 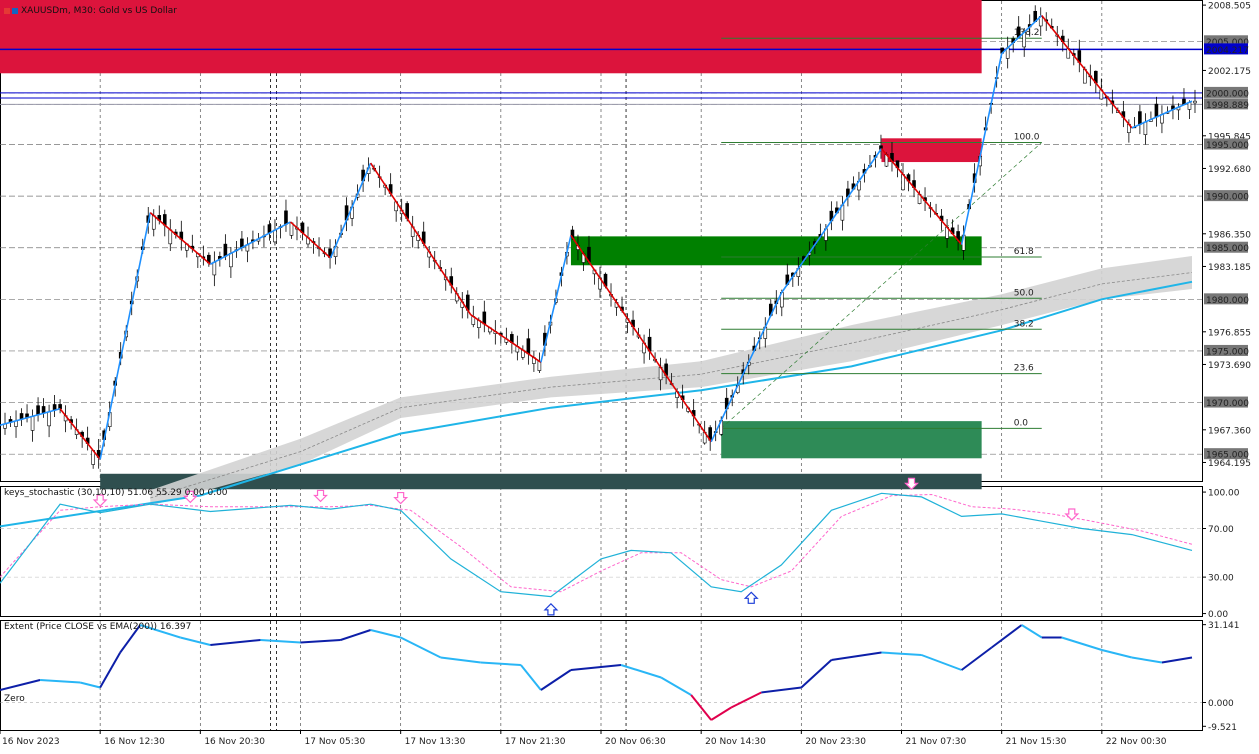 I want to click on extent-title-text: Extent (Price CLOSE vs EMA(200)) 16.397, so click(x=98, y=627).